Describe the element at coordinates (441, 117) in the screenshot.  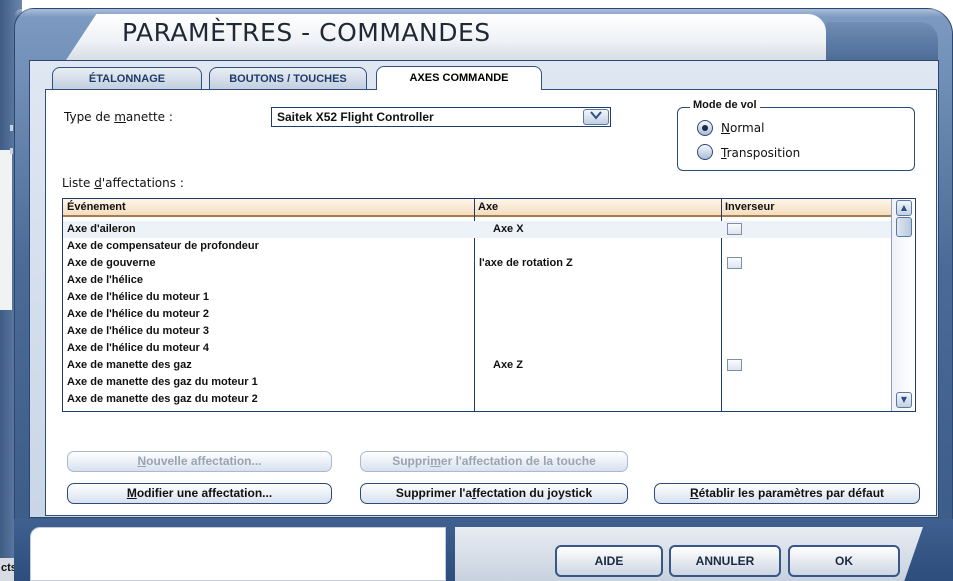
I see `controller-type-select: Saitek X52 Flight Controller` at that location.